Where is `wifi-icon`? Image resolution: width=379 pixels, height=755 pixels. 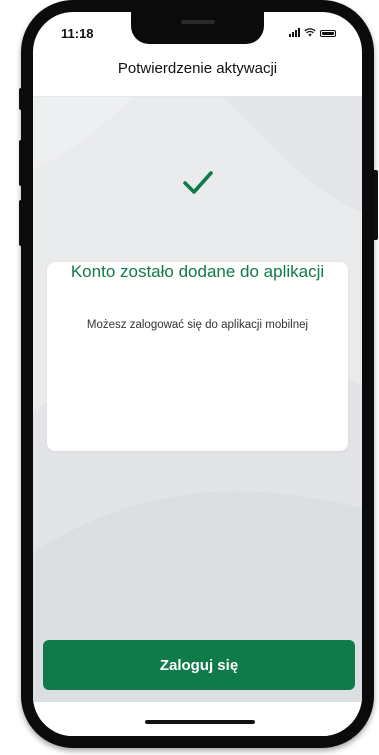 wifi-icon is located at coordinates (310, 32).